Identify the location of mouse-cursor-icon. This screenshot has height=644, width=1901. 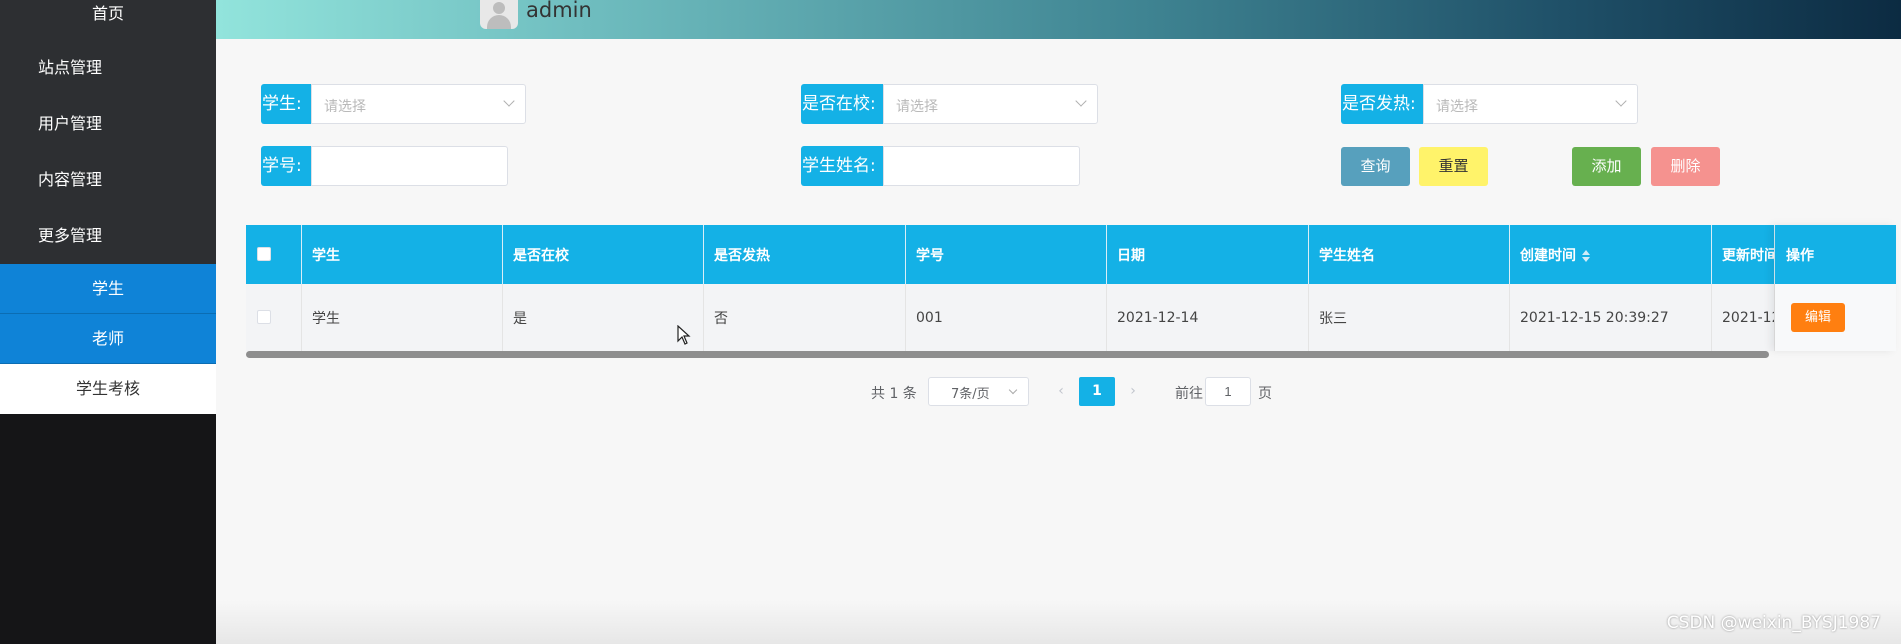
(684, 335).